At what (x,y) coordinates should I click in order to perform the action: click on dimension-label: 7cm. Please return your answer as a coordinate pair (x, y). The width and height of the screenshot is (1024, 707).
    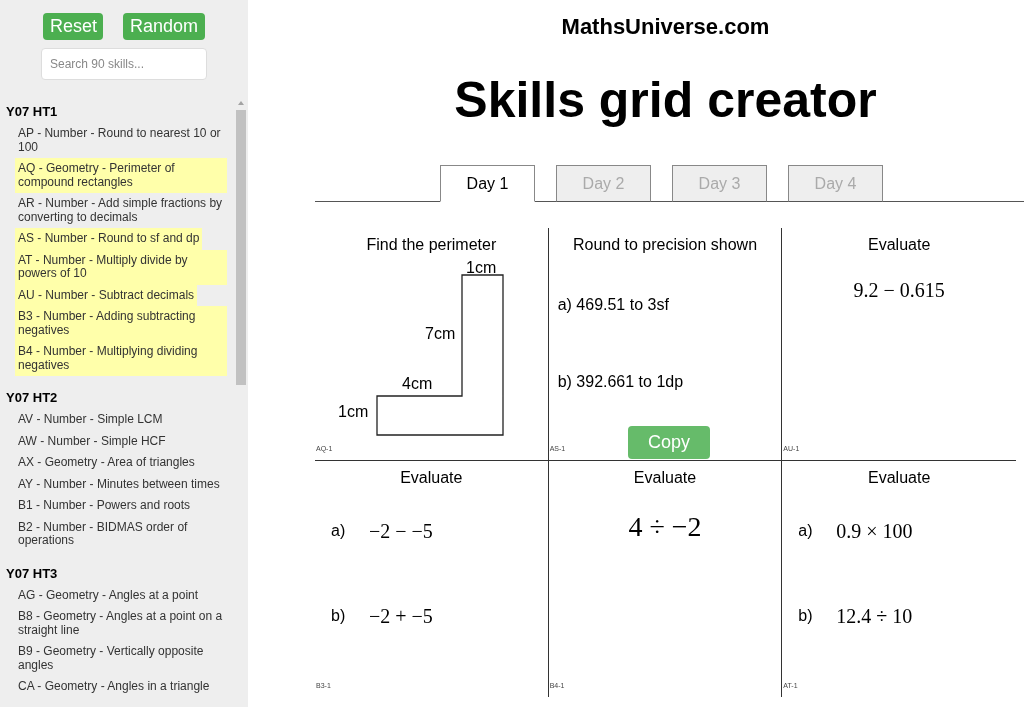
    Looking at the image, I should click on (440, 334).